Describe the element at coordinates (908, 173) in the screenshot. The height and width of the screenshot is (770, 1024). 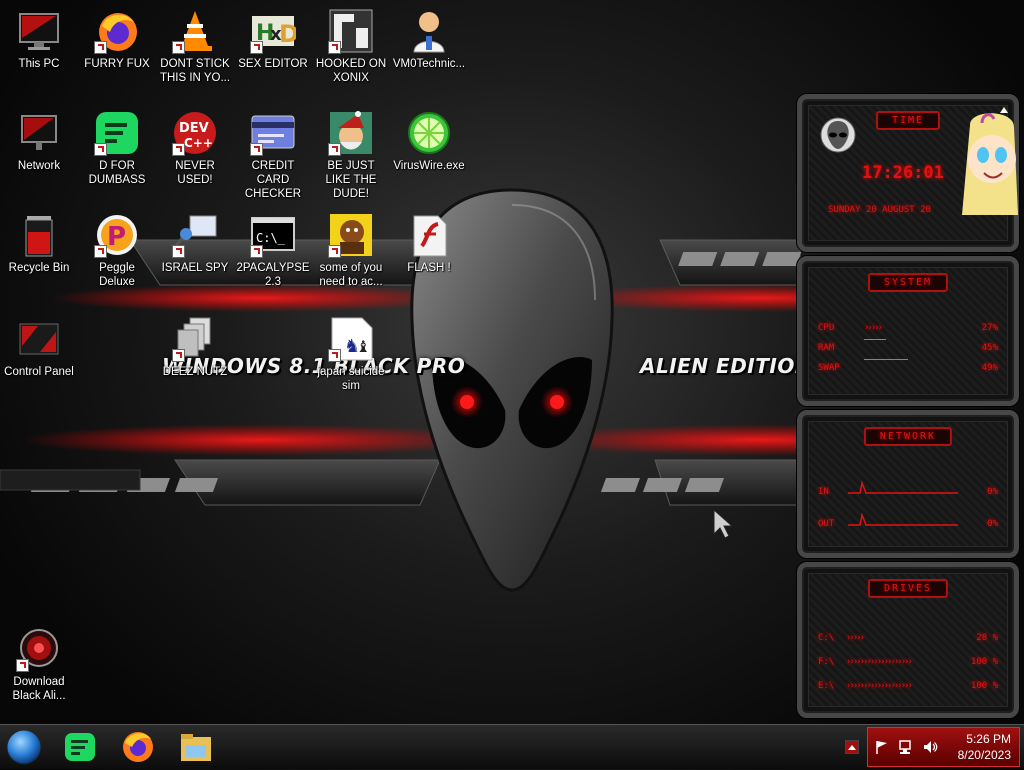
I see `time-gadget: TIME 17:26:01 SUNDAY 20 AUGUST 20` at that location.